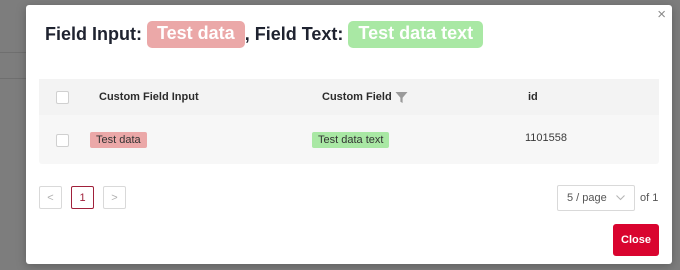  Describe the element at coordinates (93, 33) in the screenshot. I see `title-label-input: Field Input:` at that location.